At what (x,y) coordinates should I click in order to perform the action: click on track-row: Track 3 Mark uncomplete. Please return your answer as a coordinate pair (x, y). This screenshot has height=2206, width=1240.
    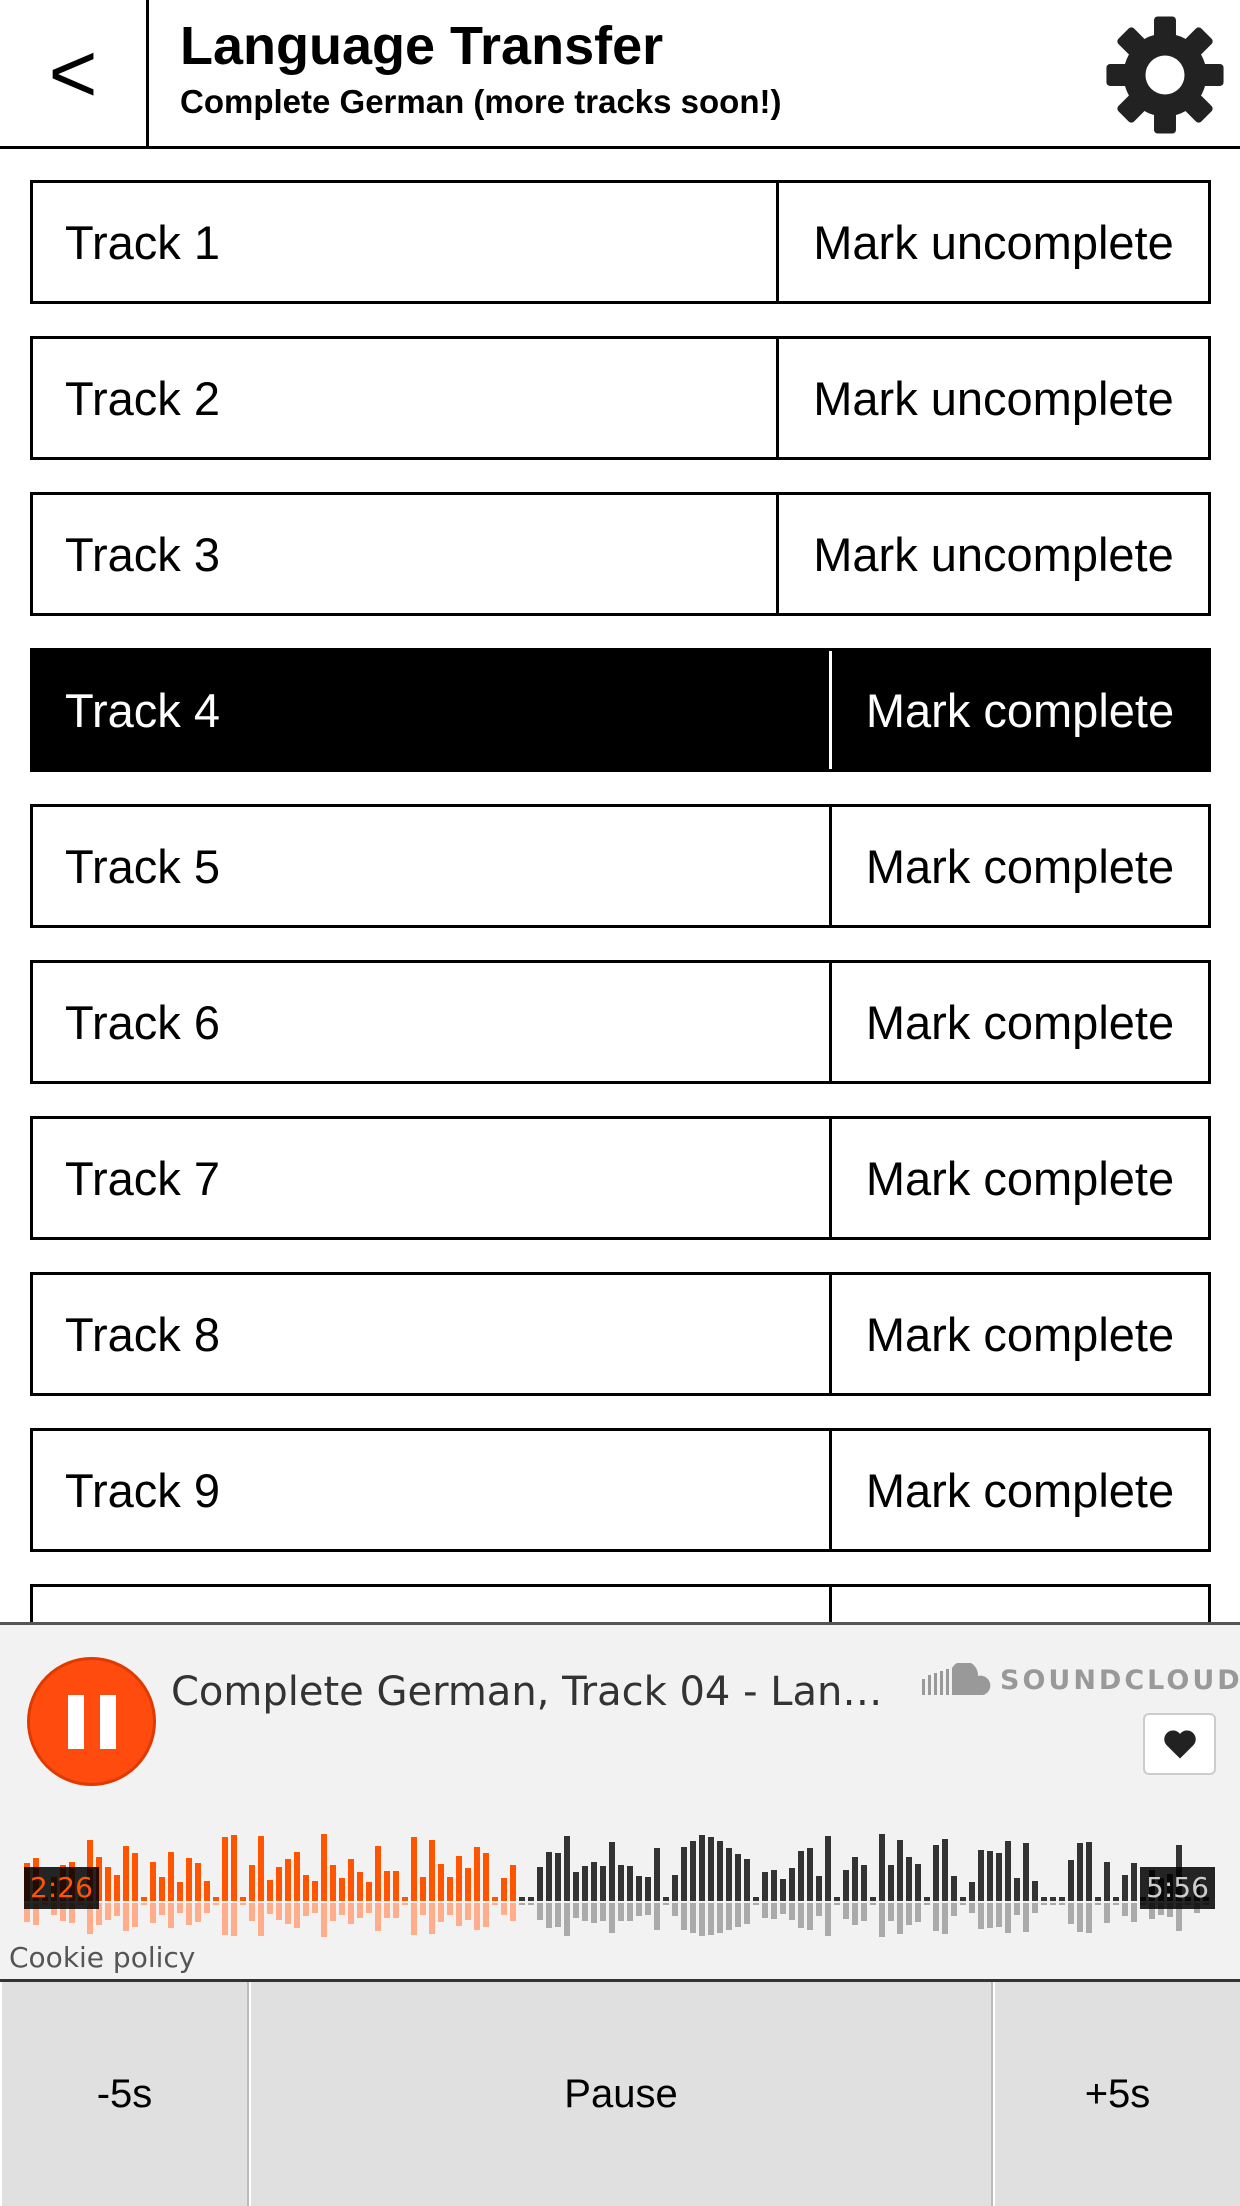
    Looking at the image, I should click on (620, 554).